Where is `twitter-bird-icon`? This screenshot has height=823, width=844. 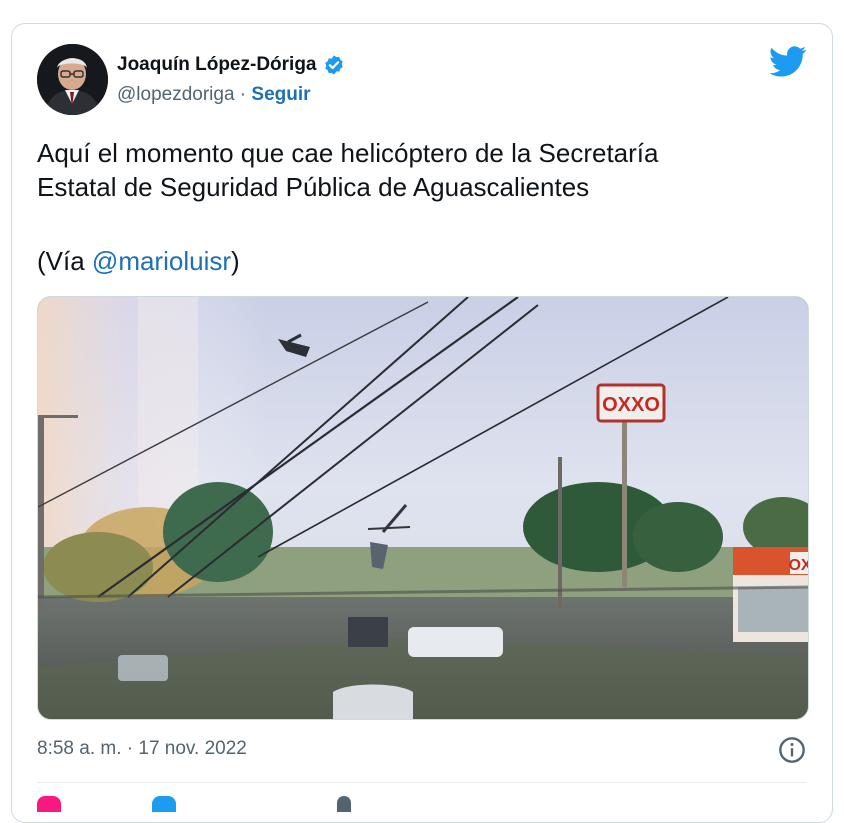 twitter-bird-icon is located at coordinates (788, 61).